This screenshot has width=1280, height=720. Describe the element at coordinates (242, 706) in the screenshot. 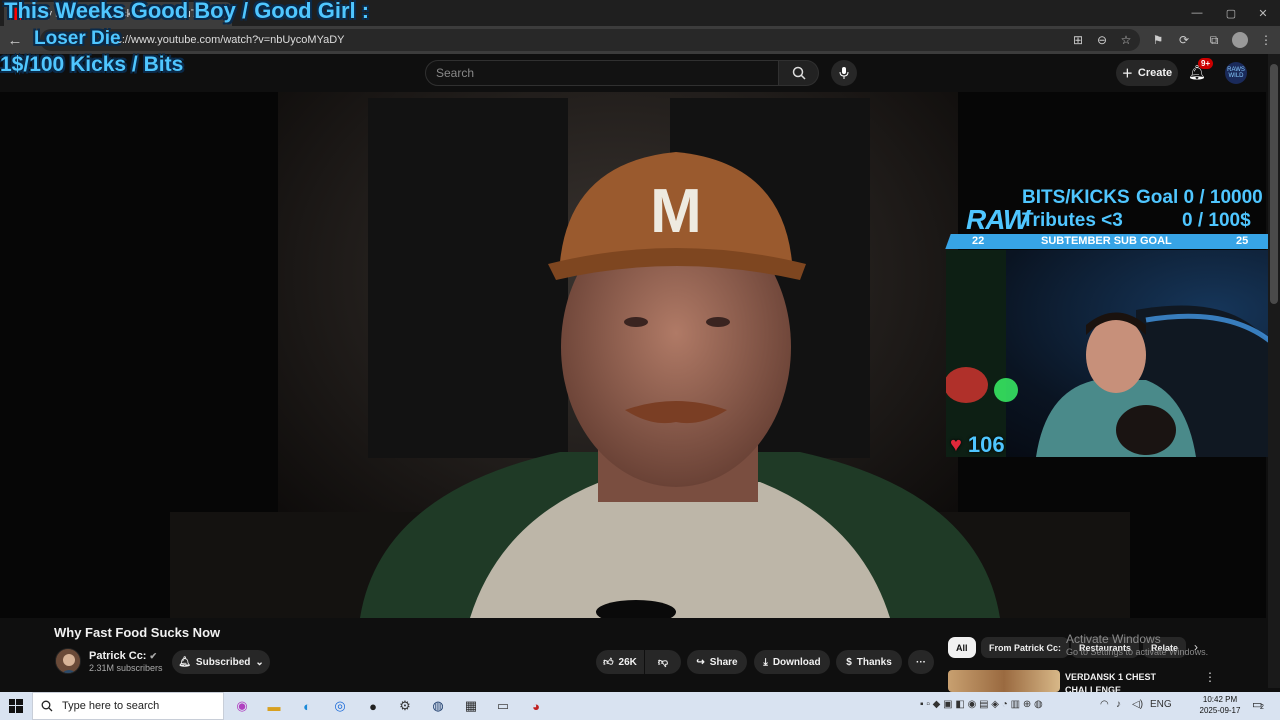

I see `taskbar-copilot-icon: ◉` at that location.